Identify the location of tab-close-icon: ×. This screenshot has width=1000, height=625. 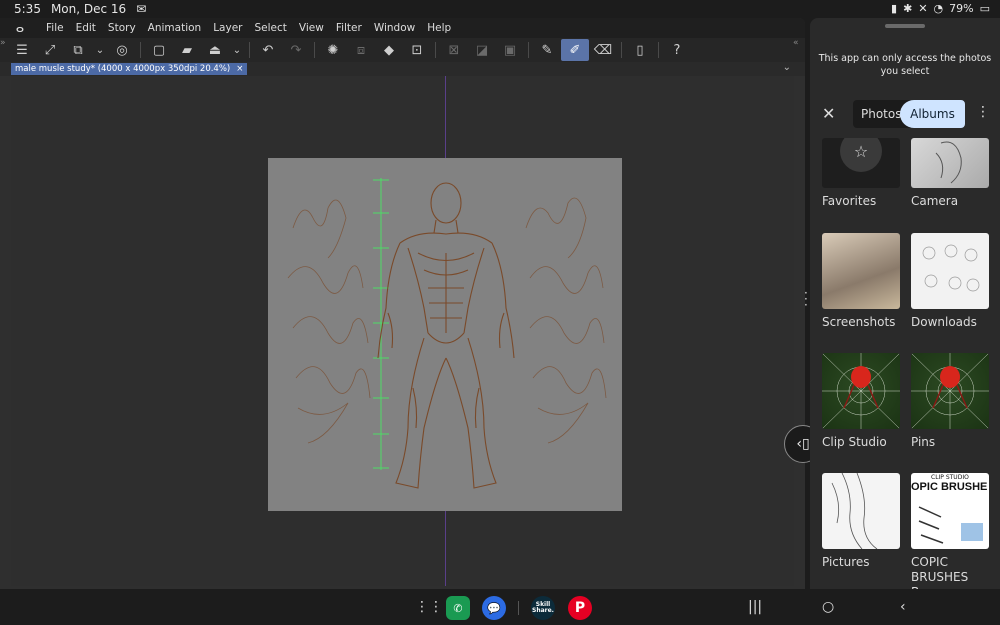
(239, 69).